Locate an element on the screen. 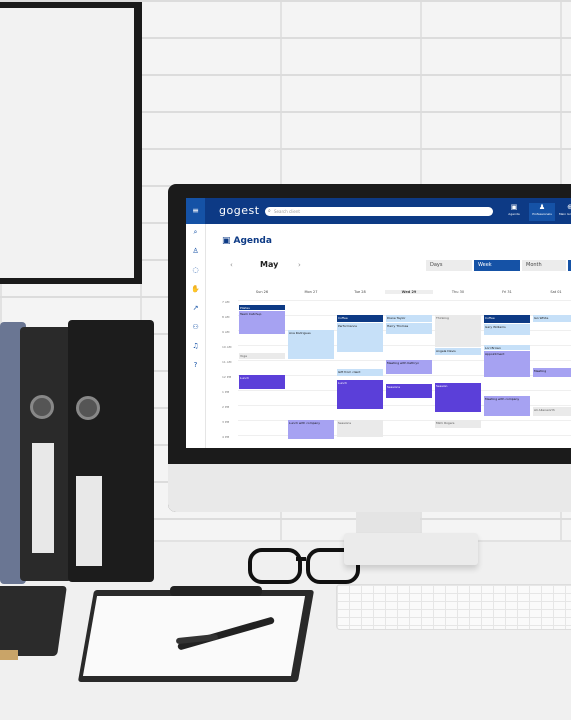  calendar-event: Mimi Rogers is located at coordinates (458, 424).